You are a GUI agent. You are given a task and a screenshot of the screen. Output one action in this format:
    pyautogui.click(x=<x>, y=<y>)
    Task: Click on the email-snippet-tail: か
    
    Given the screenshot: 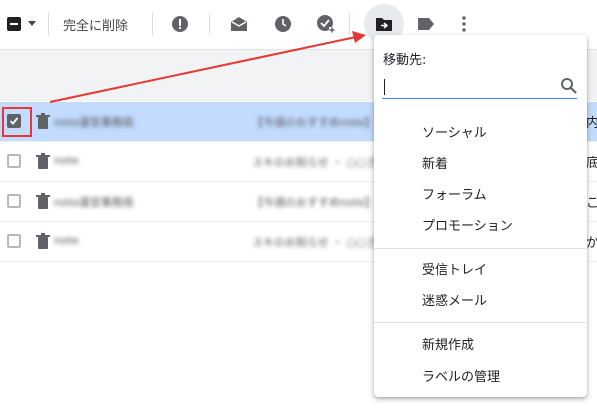 What is the action you would take?
    pyautogui.click(x=591, y=243)
    